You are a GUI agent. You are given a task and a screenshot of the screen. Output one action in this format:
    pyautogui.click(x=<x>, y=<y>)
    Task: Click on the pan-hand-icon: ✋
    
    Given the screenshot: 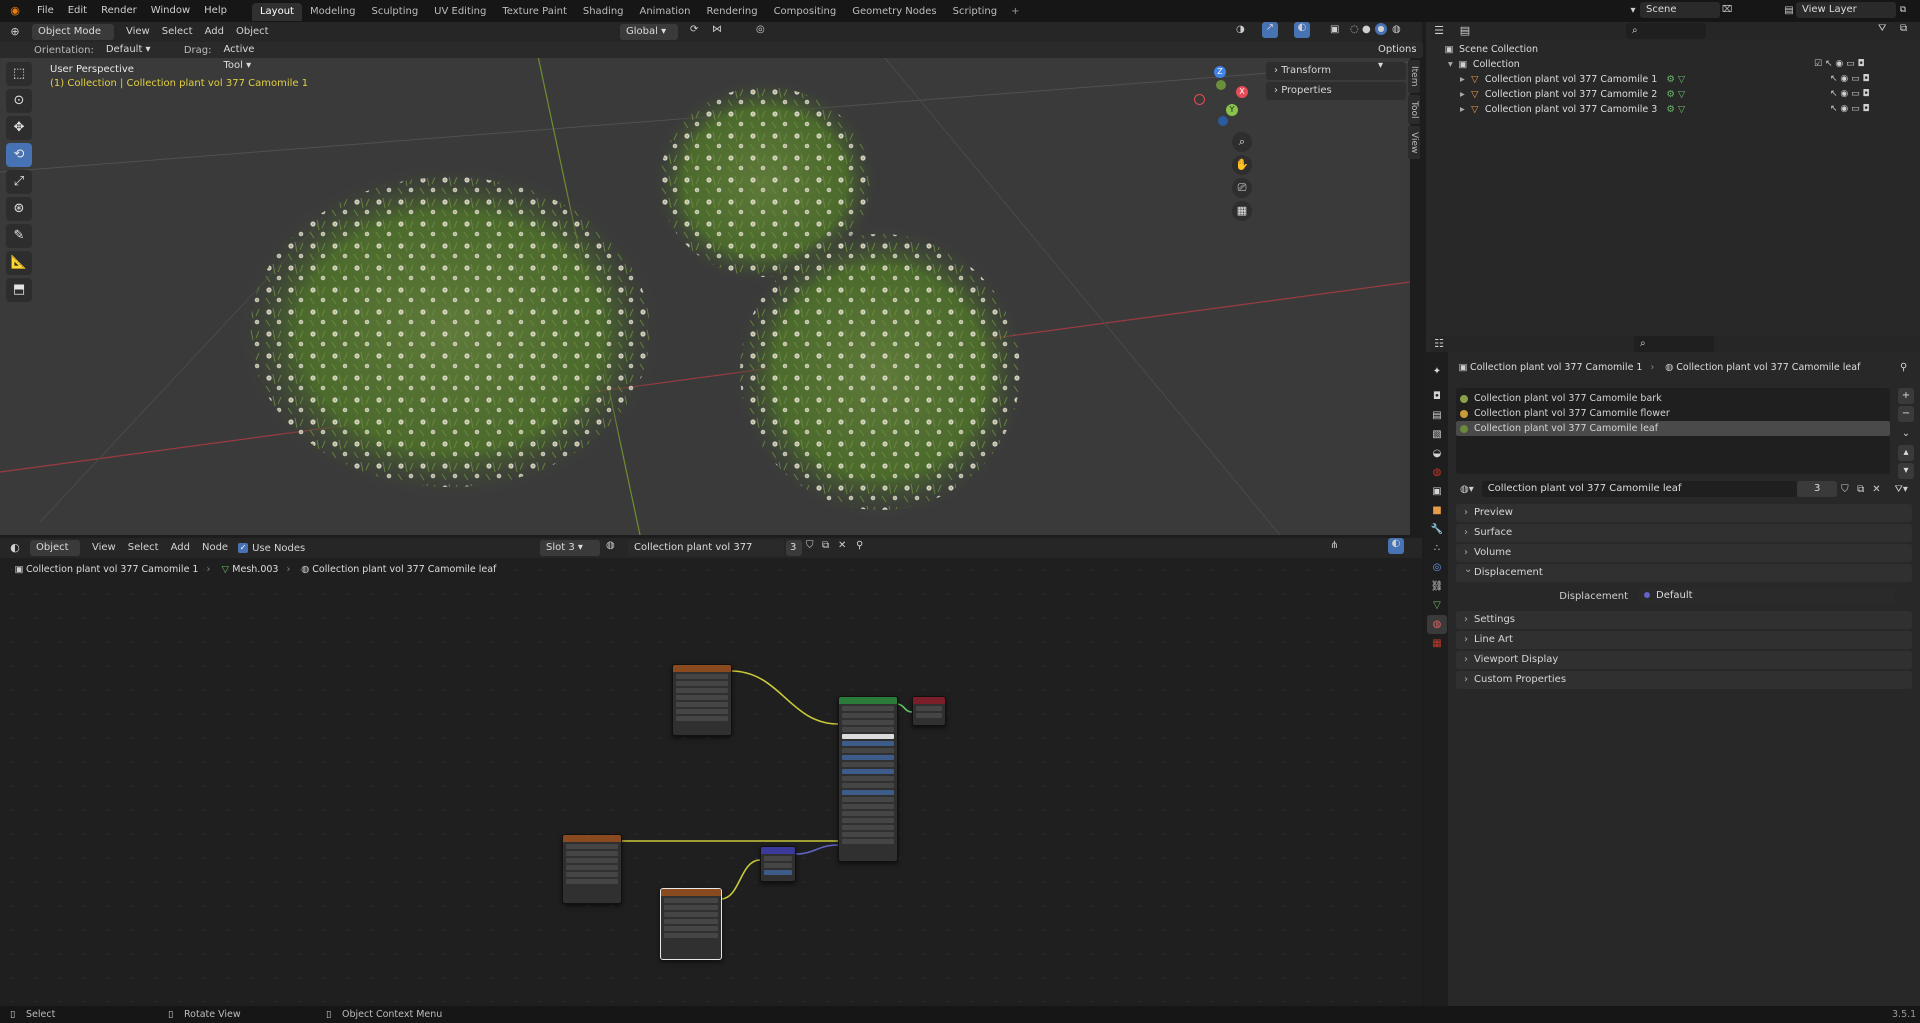 What is the action you would take?
    pyautogui.click(x=1242, y=165)
    